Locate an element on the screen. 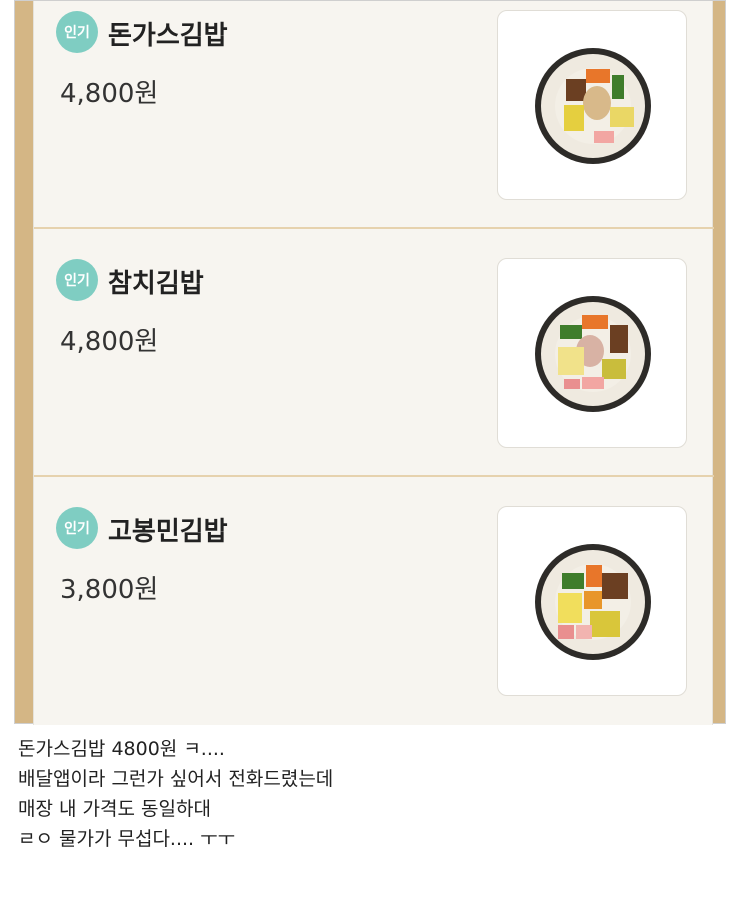  menu-item-name: 참치김밥 is located at coordinates (156, 284).